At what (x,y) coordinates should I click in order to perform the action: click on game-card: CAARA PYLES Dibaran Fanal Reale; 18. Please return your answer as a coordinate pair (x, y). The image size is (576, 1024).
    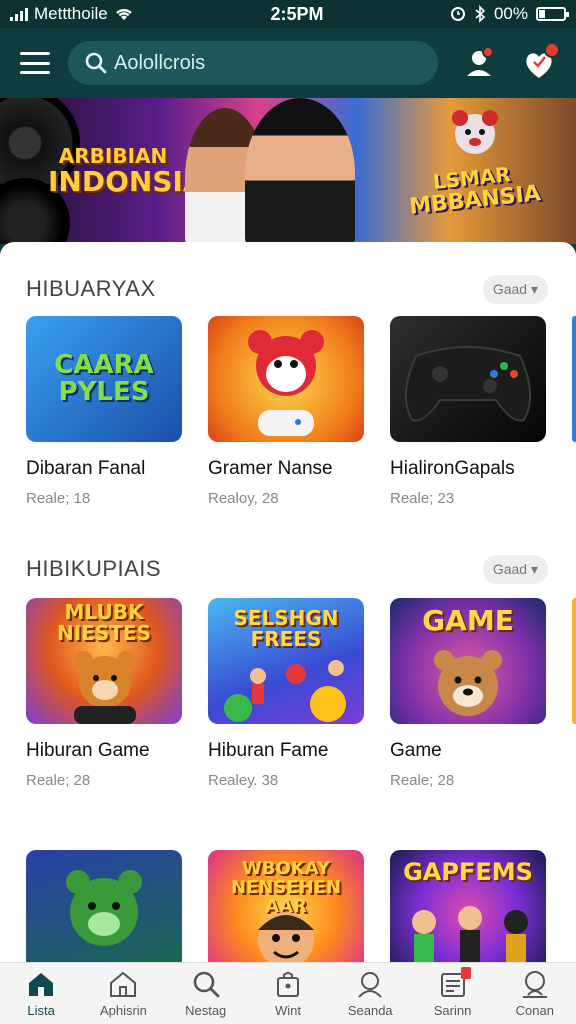
    Looking at the image, I should click on (104, 411).